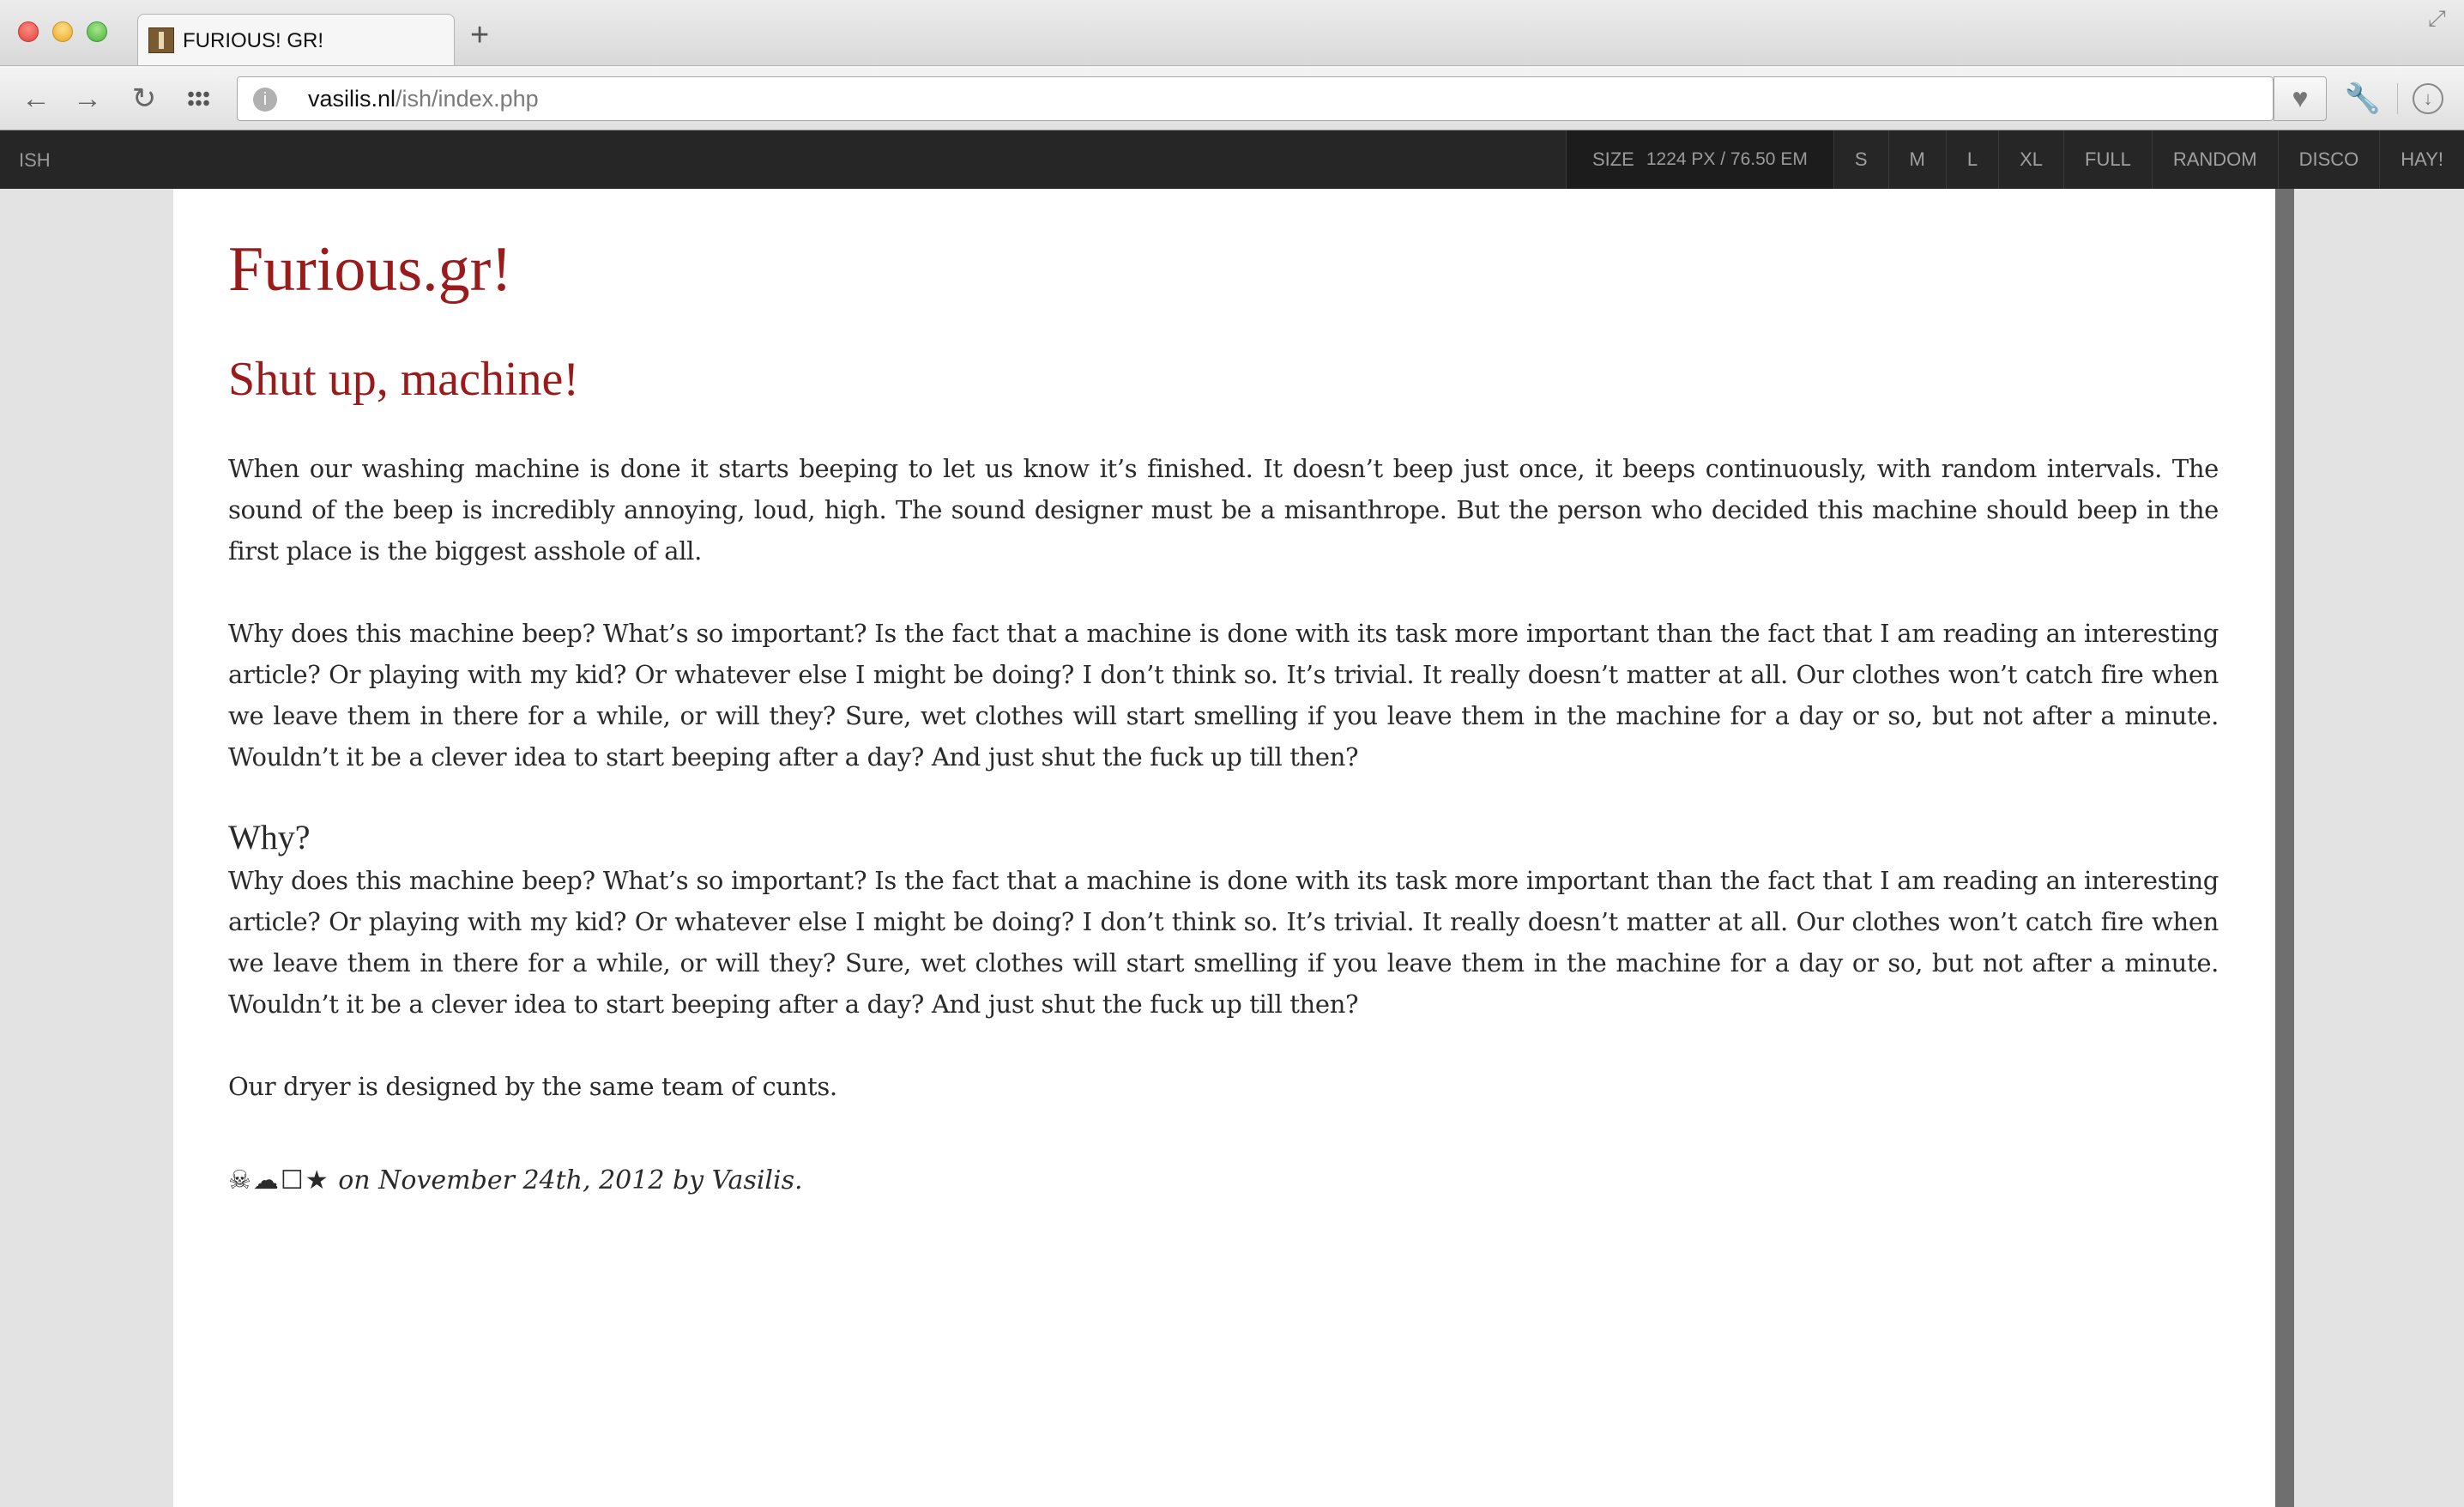 The width and height of the screenshot is (2464, 1507). What do you see at coordinates (2030, 159) in the screenshot?
I see `ish-button-xl: XL` at bounding box center [2030, 159].